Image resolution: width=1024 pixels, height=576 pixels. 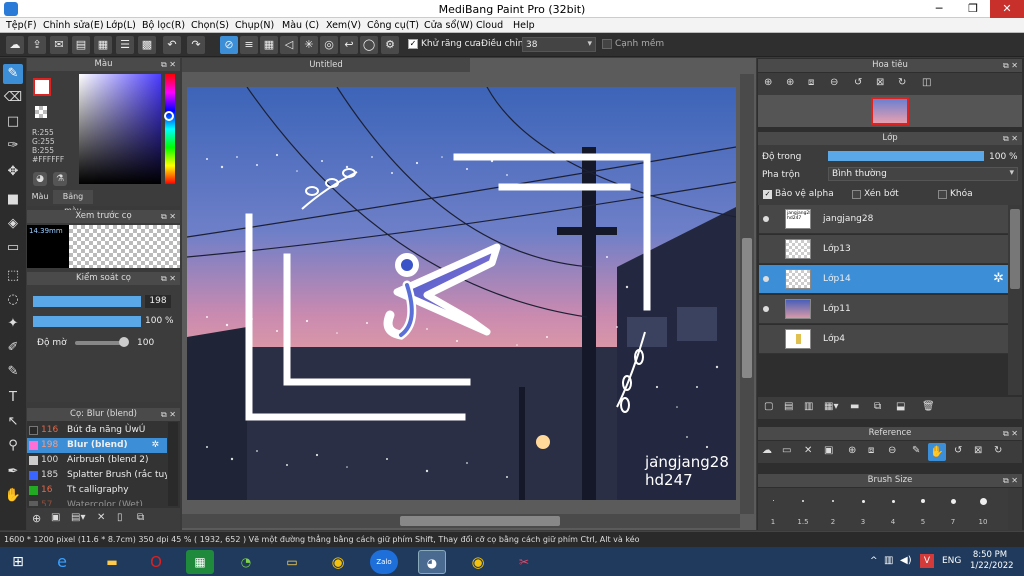 What do you see at coordinates (13, 472) in the screenshot?
I see `pen-tool-icon: ✒` at bounding box center [13, 472].